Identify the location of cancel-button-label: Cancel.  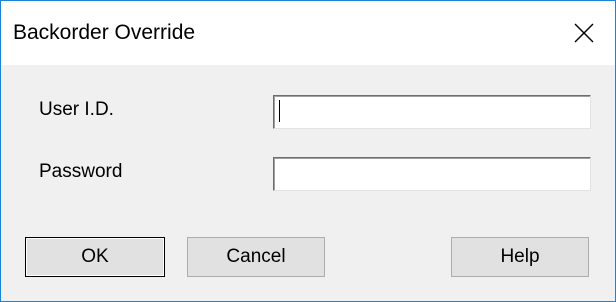
(256, 256).